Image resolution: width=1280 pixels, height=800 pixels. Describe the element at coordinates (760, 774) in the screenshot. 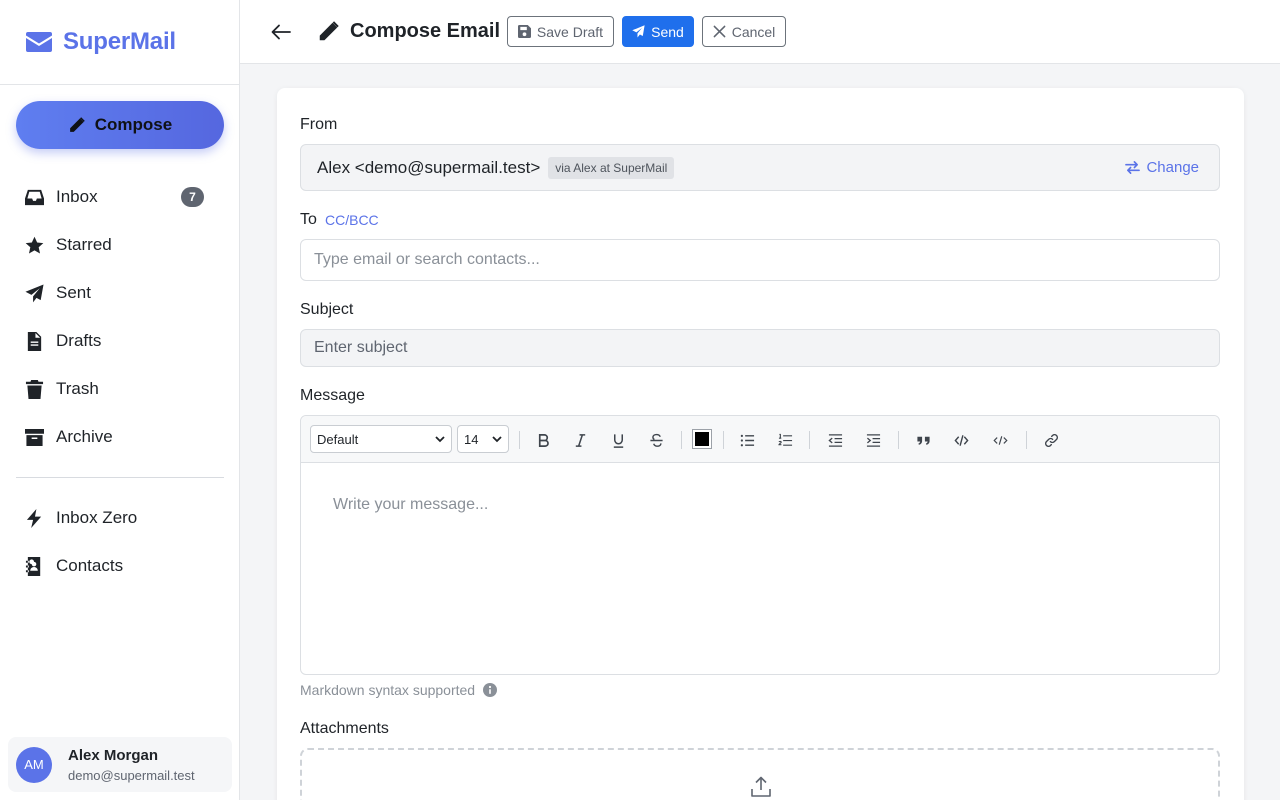

I see `attachment-drop-zone` at that location.